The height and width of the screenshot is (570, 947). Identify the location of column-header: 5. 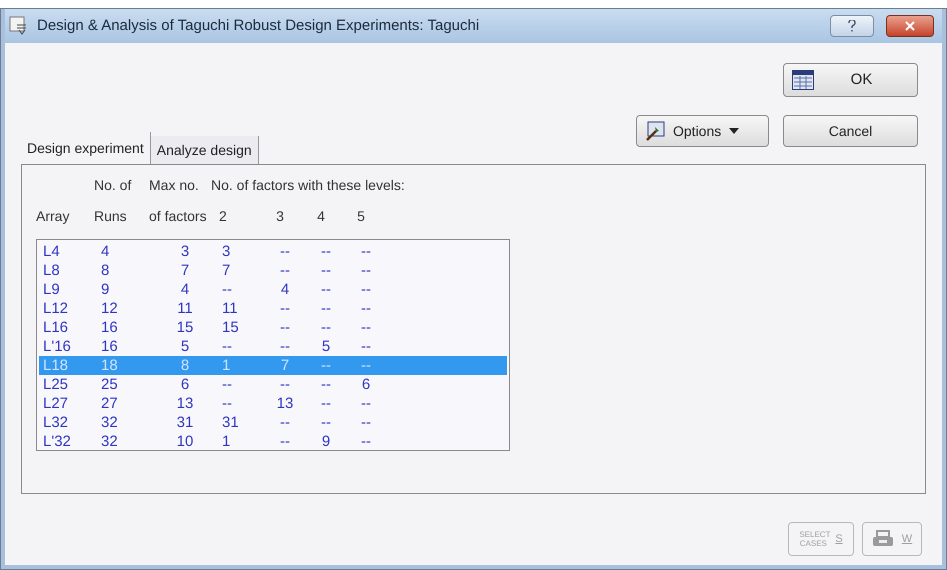
(361, 216).